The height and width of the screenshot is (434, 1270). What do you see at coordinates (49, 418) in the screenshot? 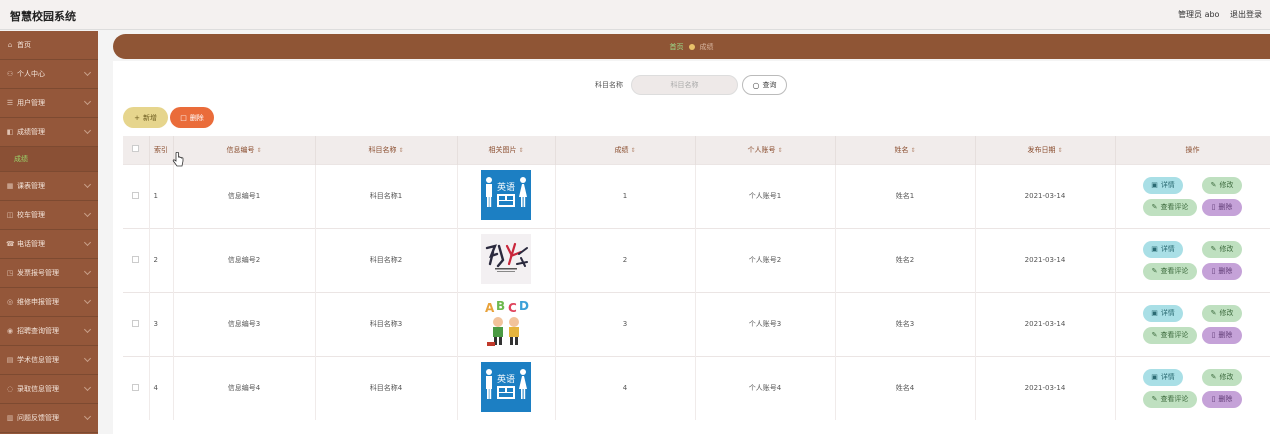
I see `sidebar-item: ▥ 问题反馈管理` at bounding box center [49, 418].